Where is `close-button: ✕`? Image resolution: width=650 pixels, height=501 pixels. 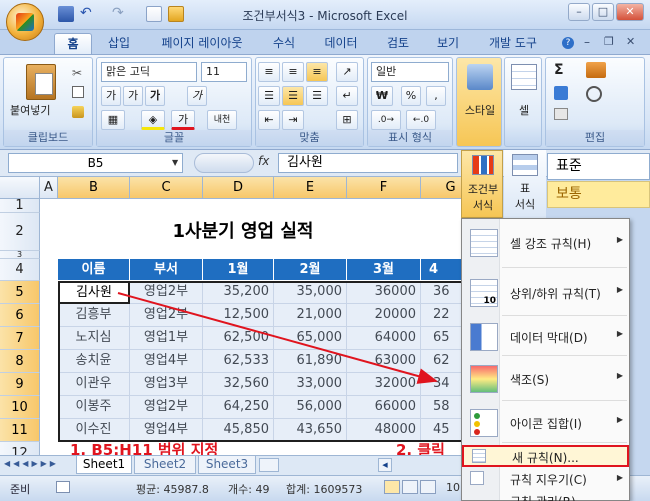 close-button: ✕ is located at coordinates (630, 12).